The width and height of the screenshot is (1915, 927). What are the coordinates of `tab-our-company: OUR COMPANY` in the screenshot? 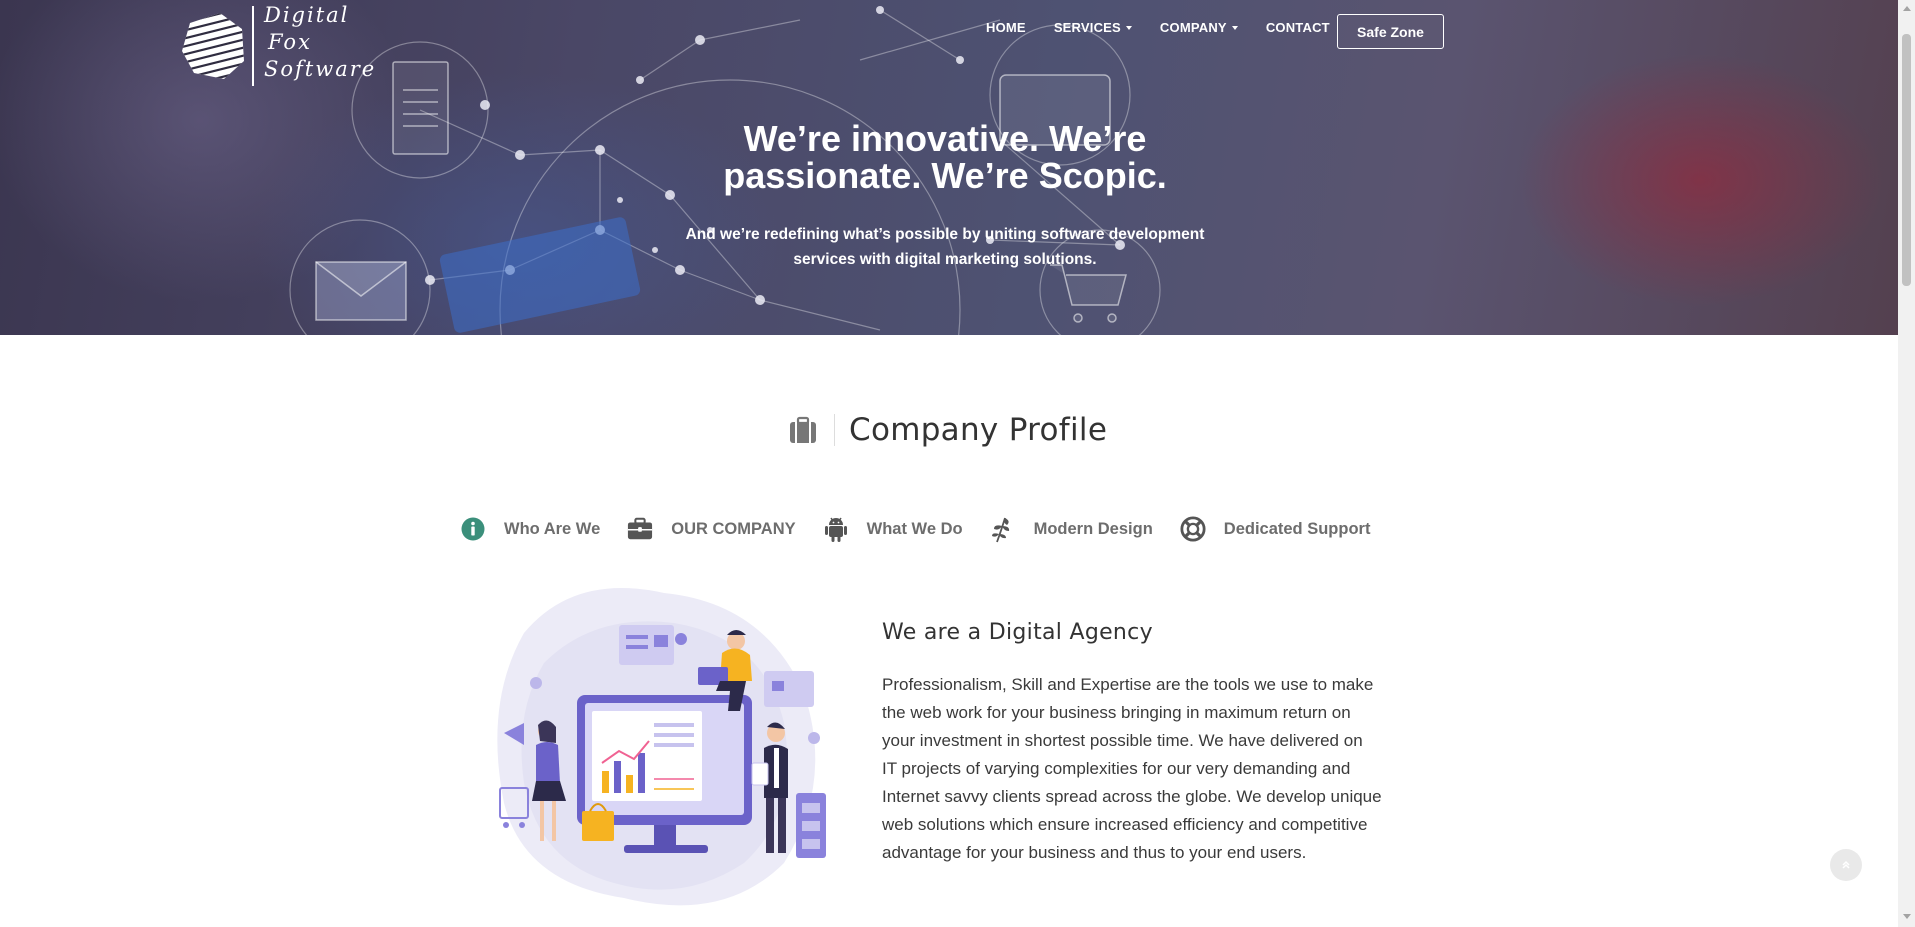 It's located at (711, 529).